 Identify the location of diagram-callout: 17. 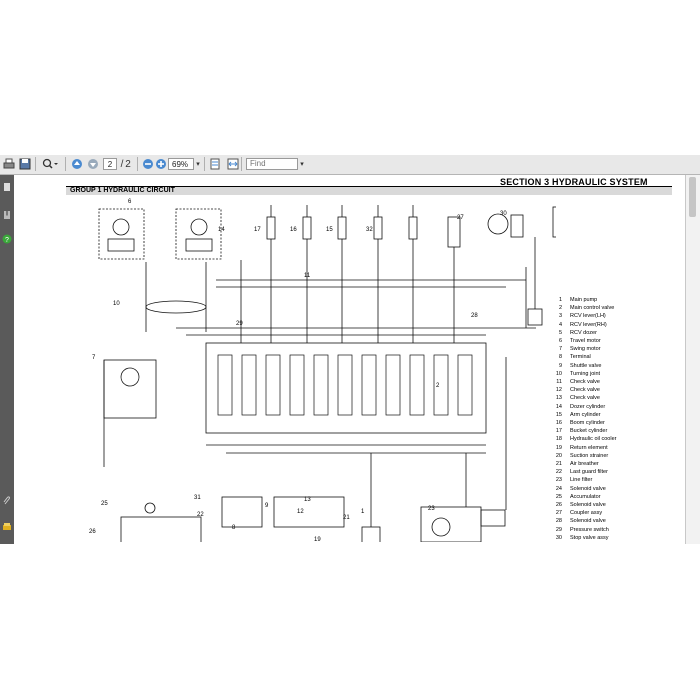
(257, 230).